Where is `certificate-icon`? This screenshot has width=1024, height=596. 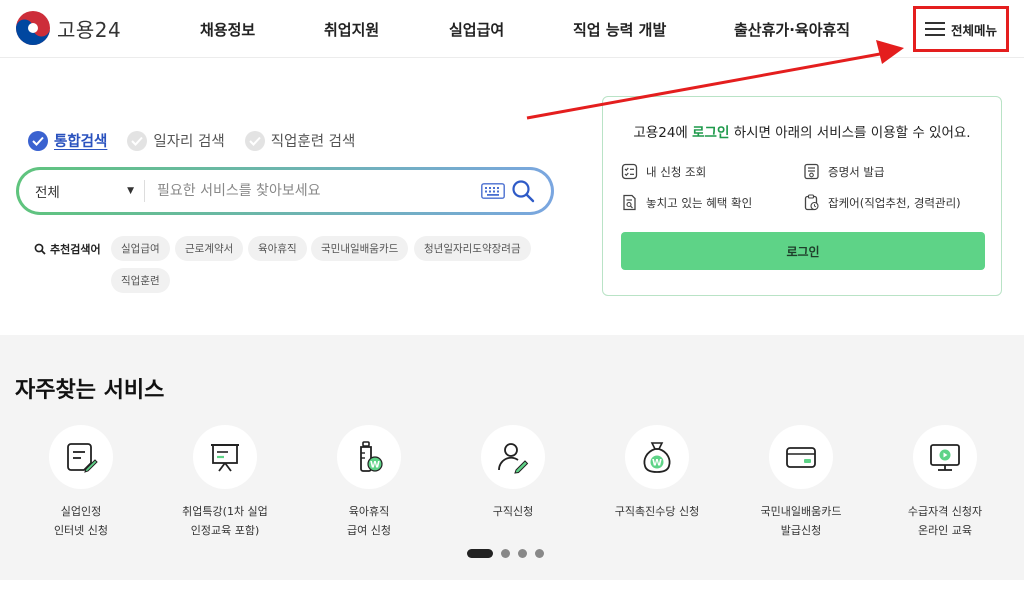 certificate-icon is located at coordinates (811, 171).